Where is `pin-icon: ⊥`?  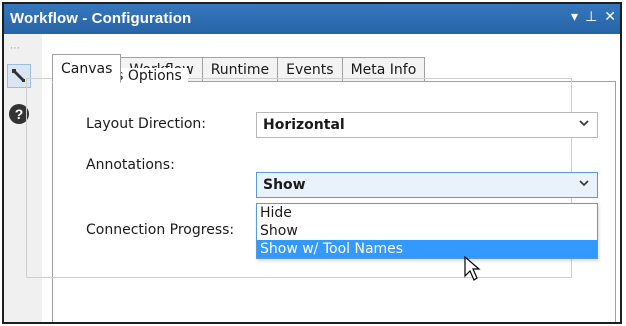 pin-icon: ⊥ is located at coordinates (591, 17).